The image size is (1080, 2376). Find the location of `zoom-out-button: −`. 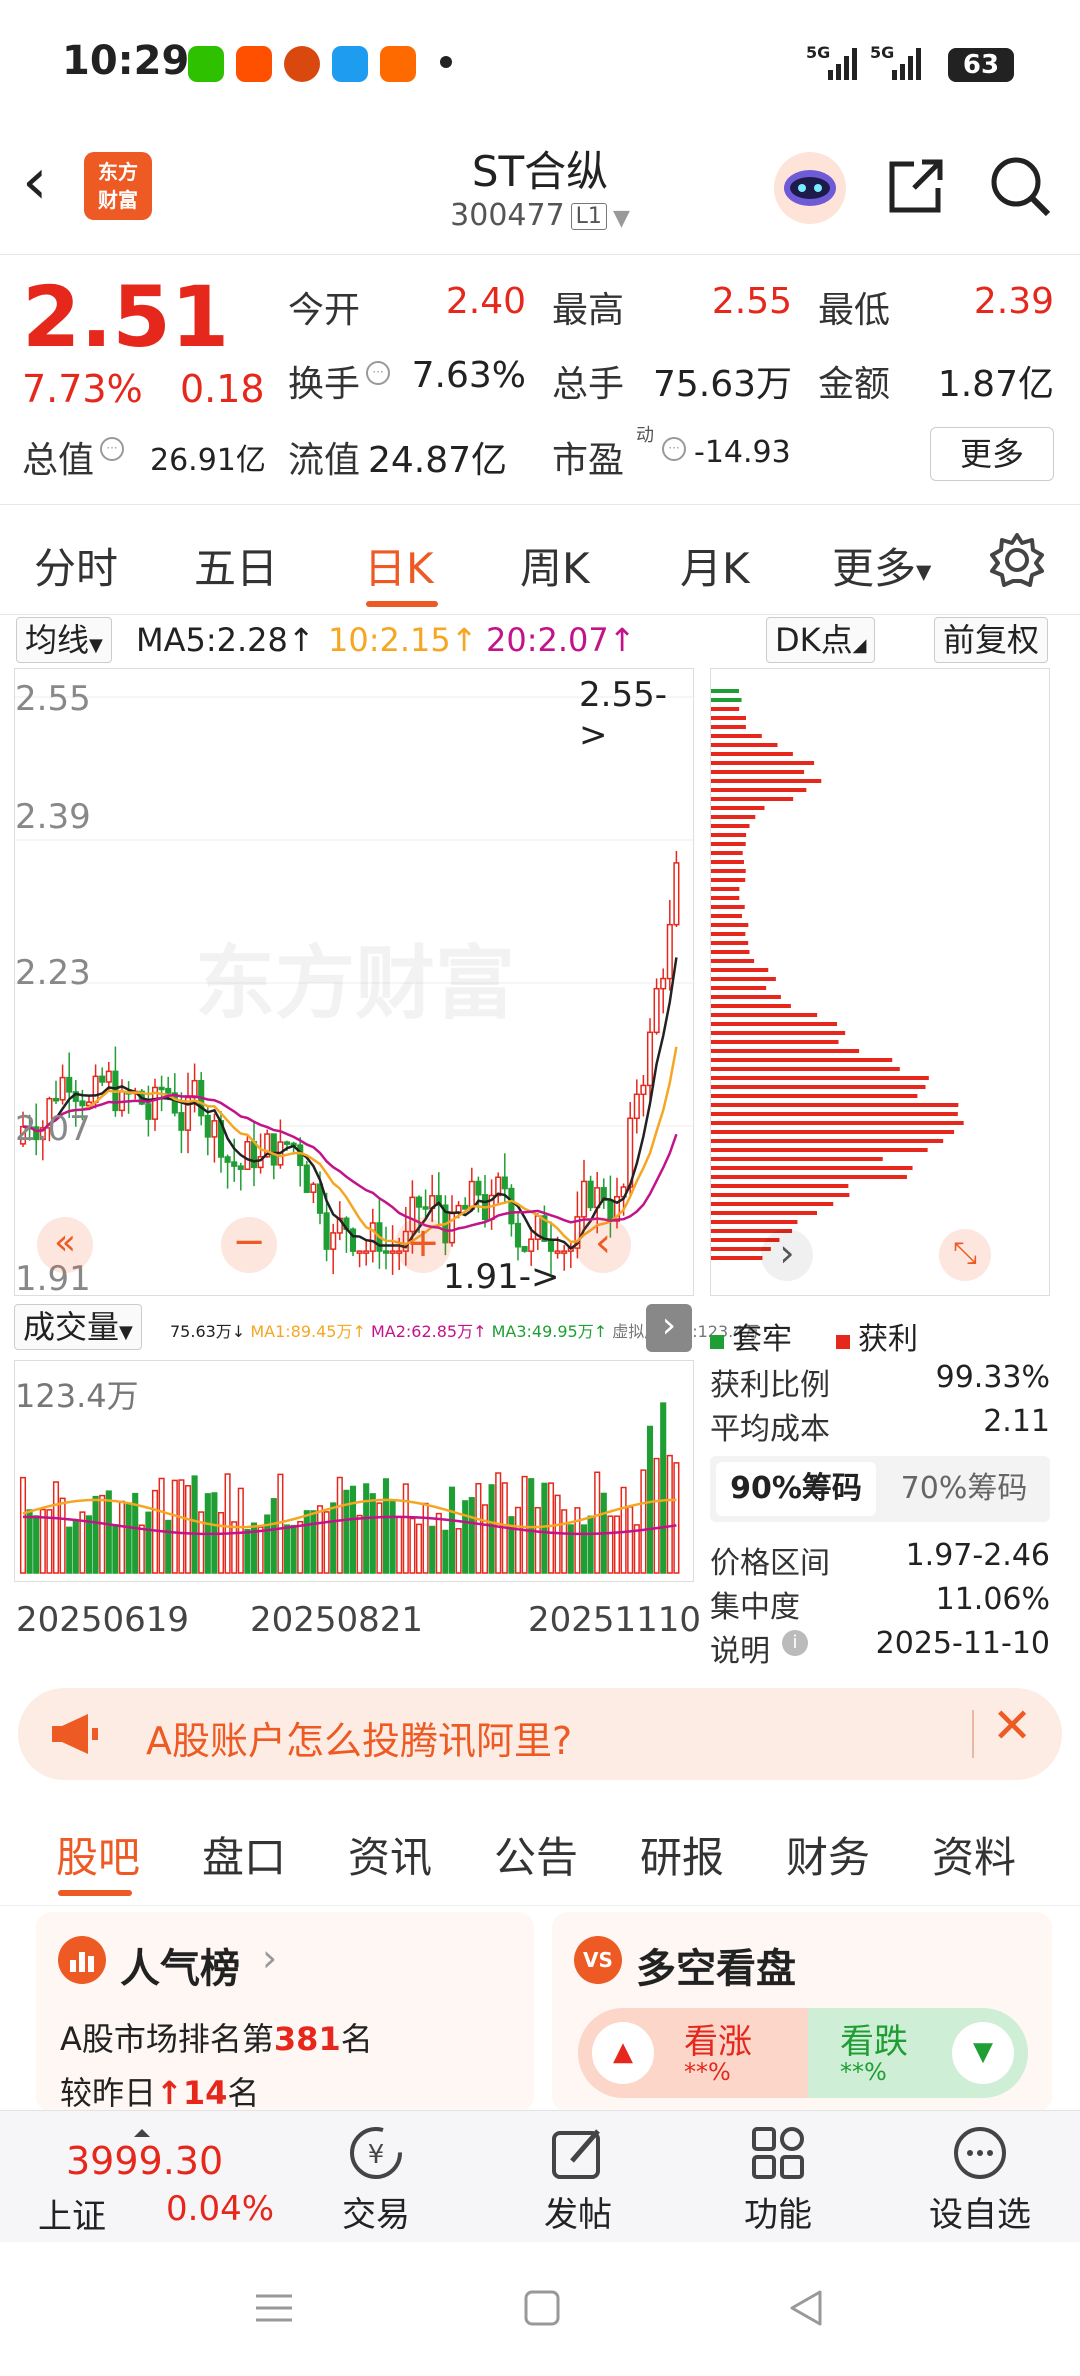

zoom-out-button: − is located at coordinates (249, 1245).